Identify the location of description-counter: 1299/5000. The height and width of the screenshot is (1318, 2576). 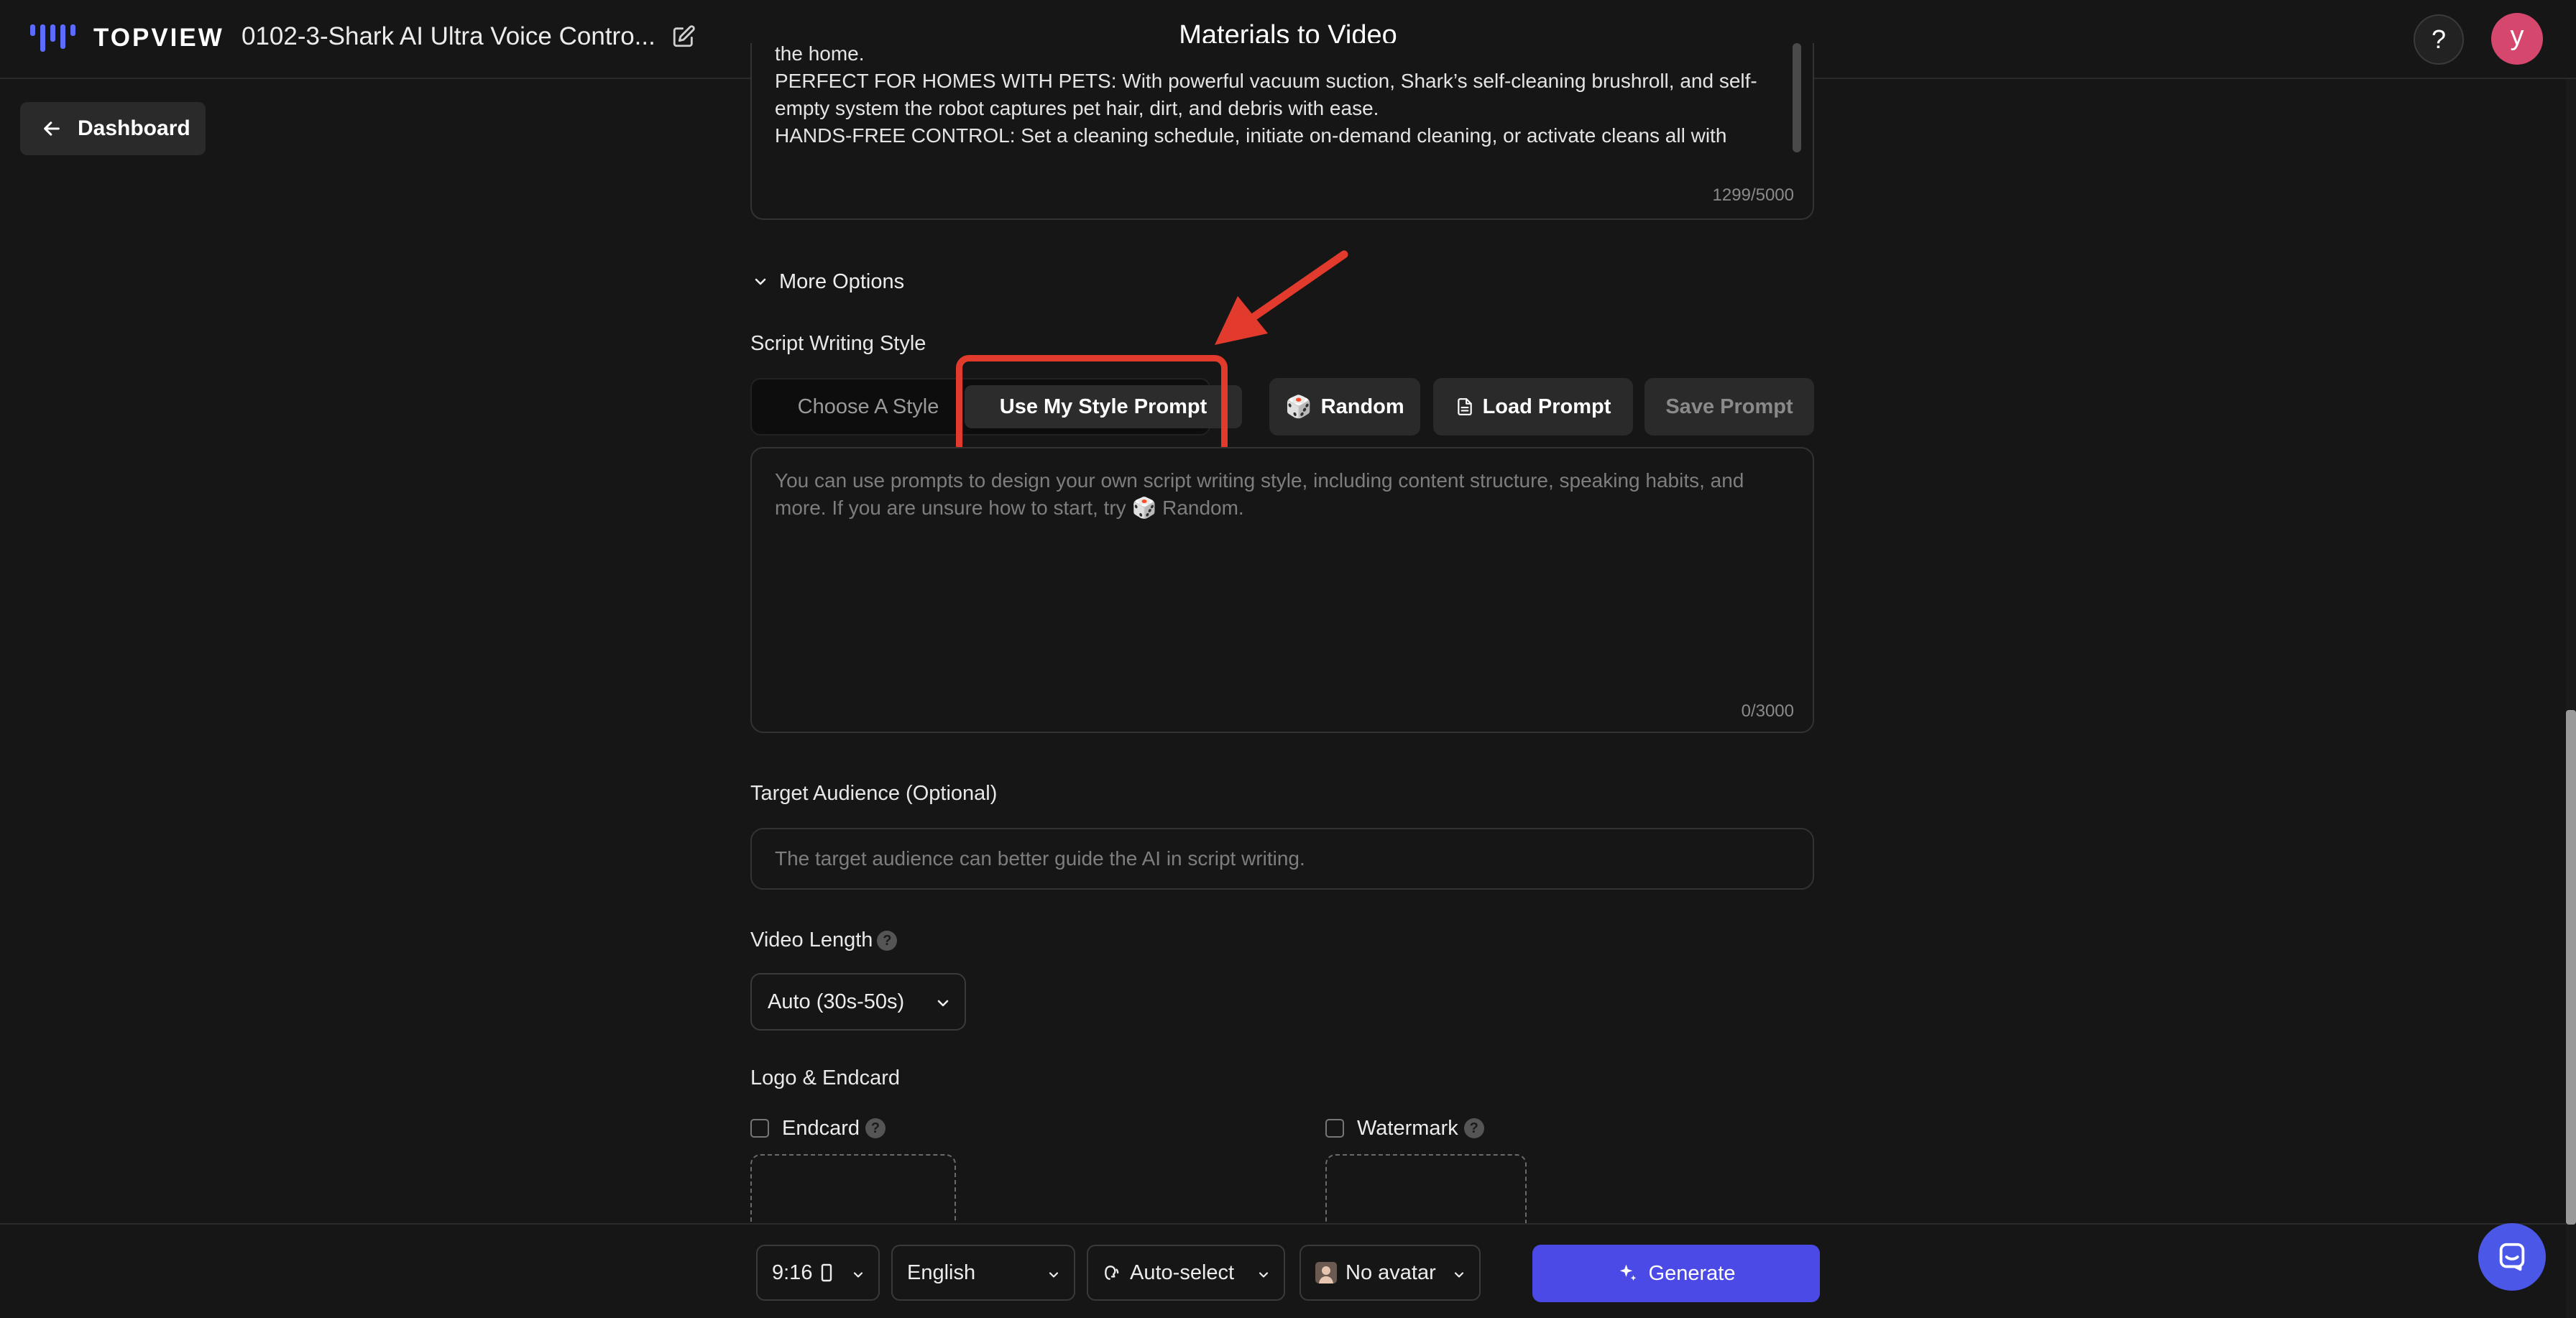
(1753, 195).